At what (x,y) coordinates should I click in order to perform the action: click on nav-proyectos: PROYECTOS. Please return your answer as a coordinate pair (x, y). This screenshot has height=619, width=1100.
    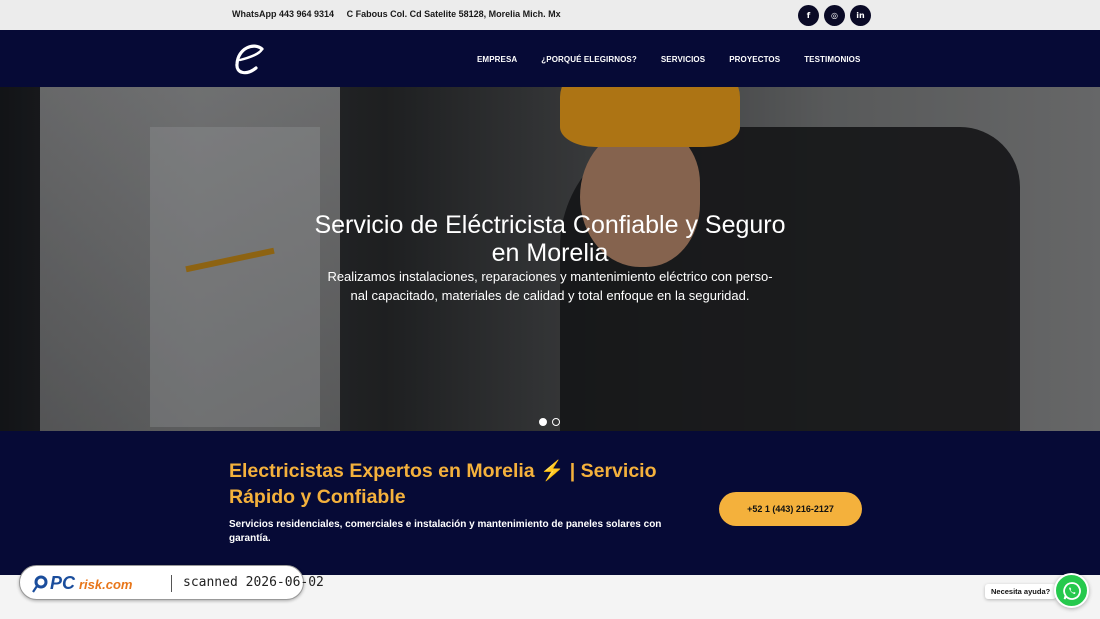
    Looking at the image, I should click on (754, 59).